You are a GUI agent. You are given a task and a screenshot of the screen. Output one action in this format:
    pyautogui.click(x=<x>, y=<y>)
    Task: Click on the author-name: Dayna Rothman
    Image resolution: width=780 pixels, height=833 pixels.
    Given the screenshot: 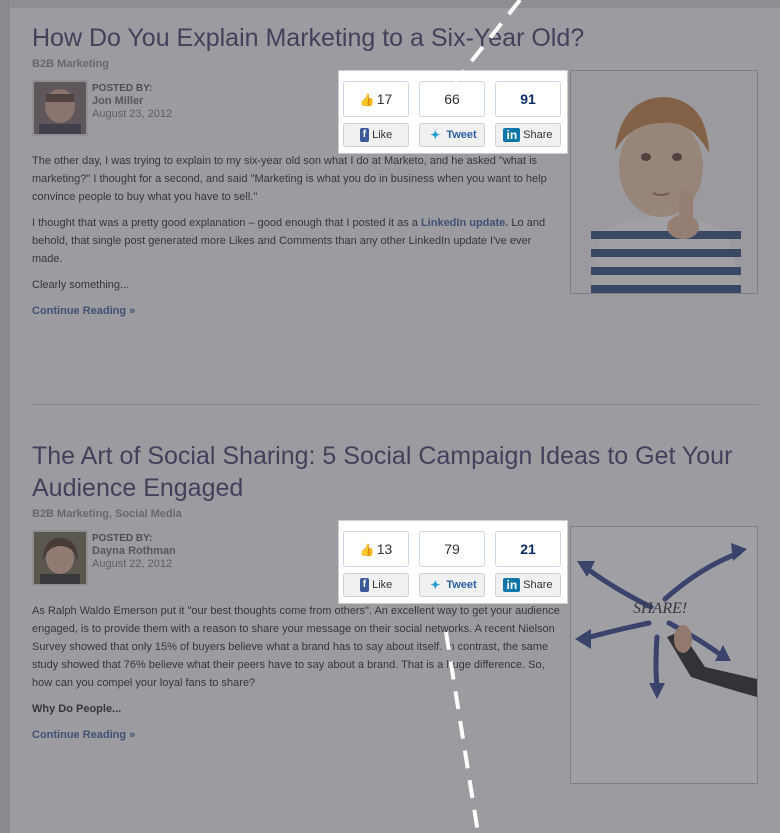 What is the action you would take?
    pyautogui.click(x=134, y=551)
    